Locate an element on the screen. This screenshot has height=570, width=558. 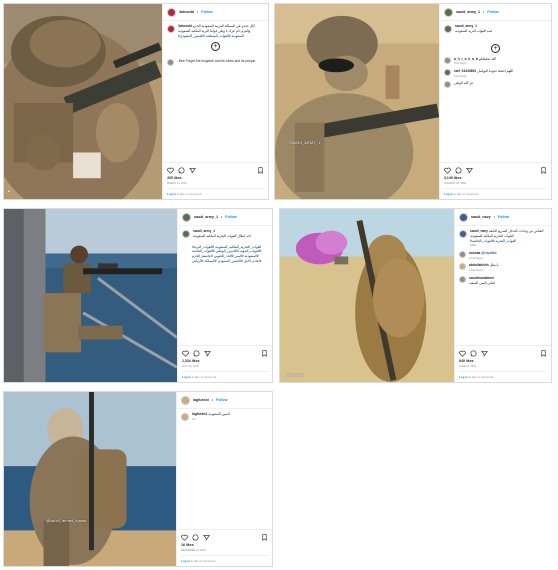
caption-username: lagfuesh1 is located at coordinates (199, 414).